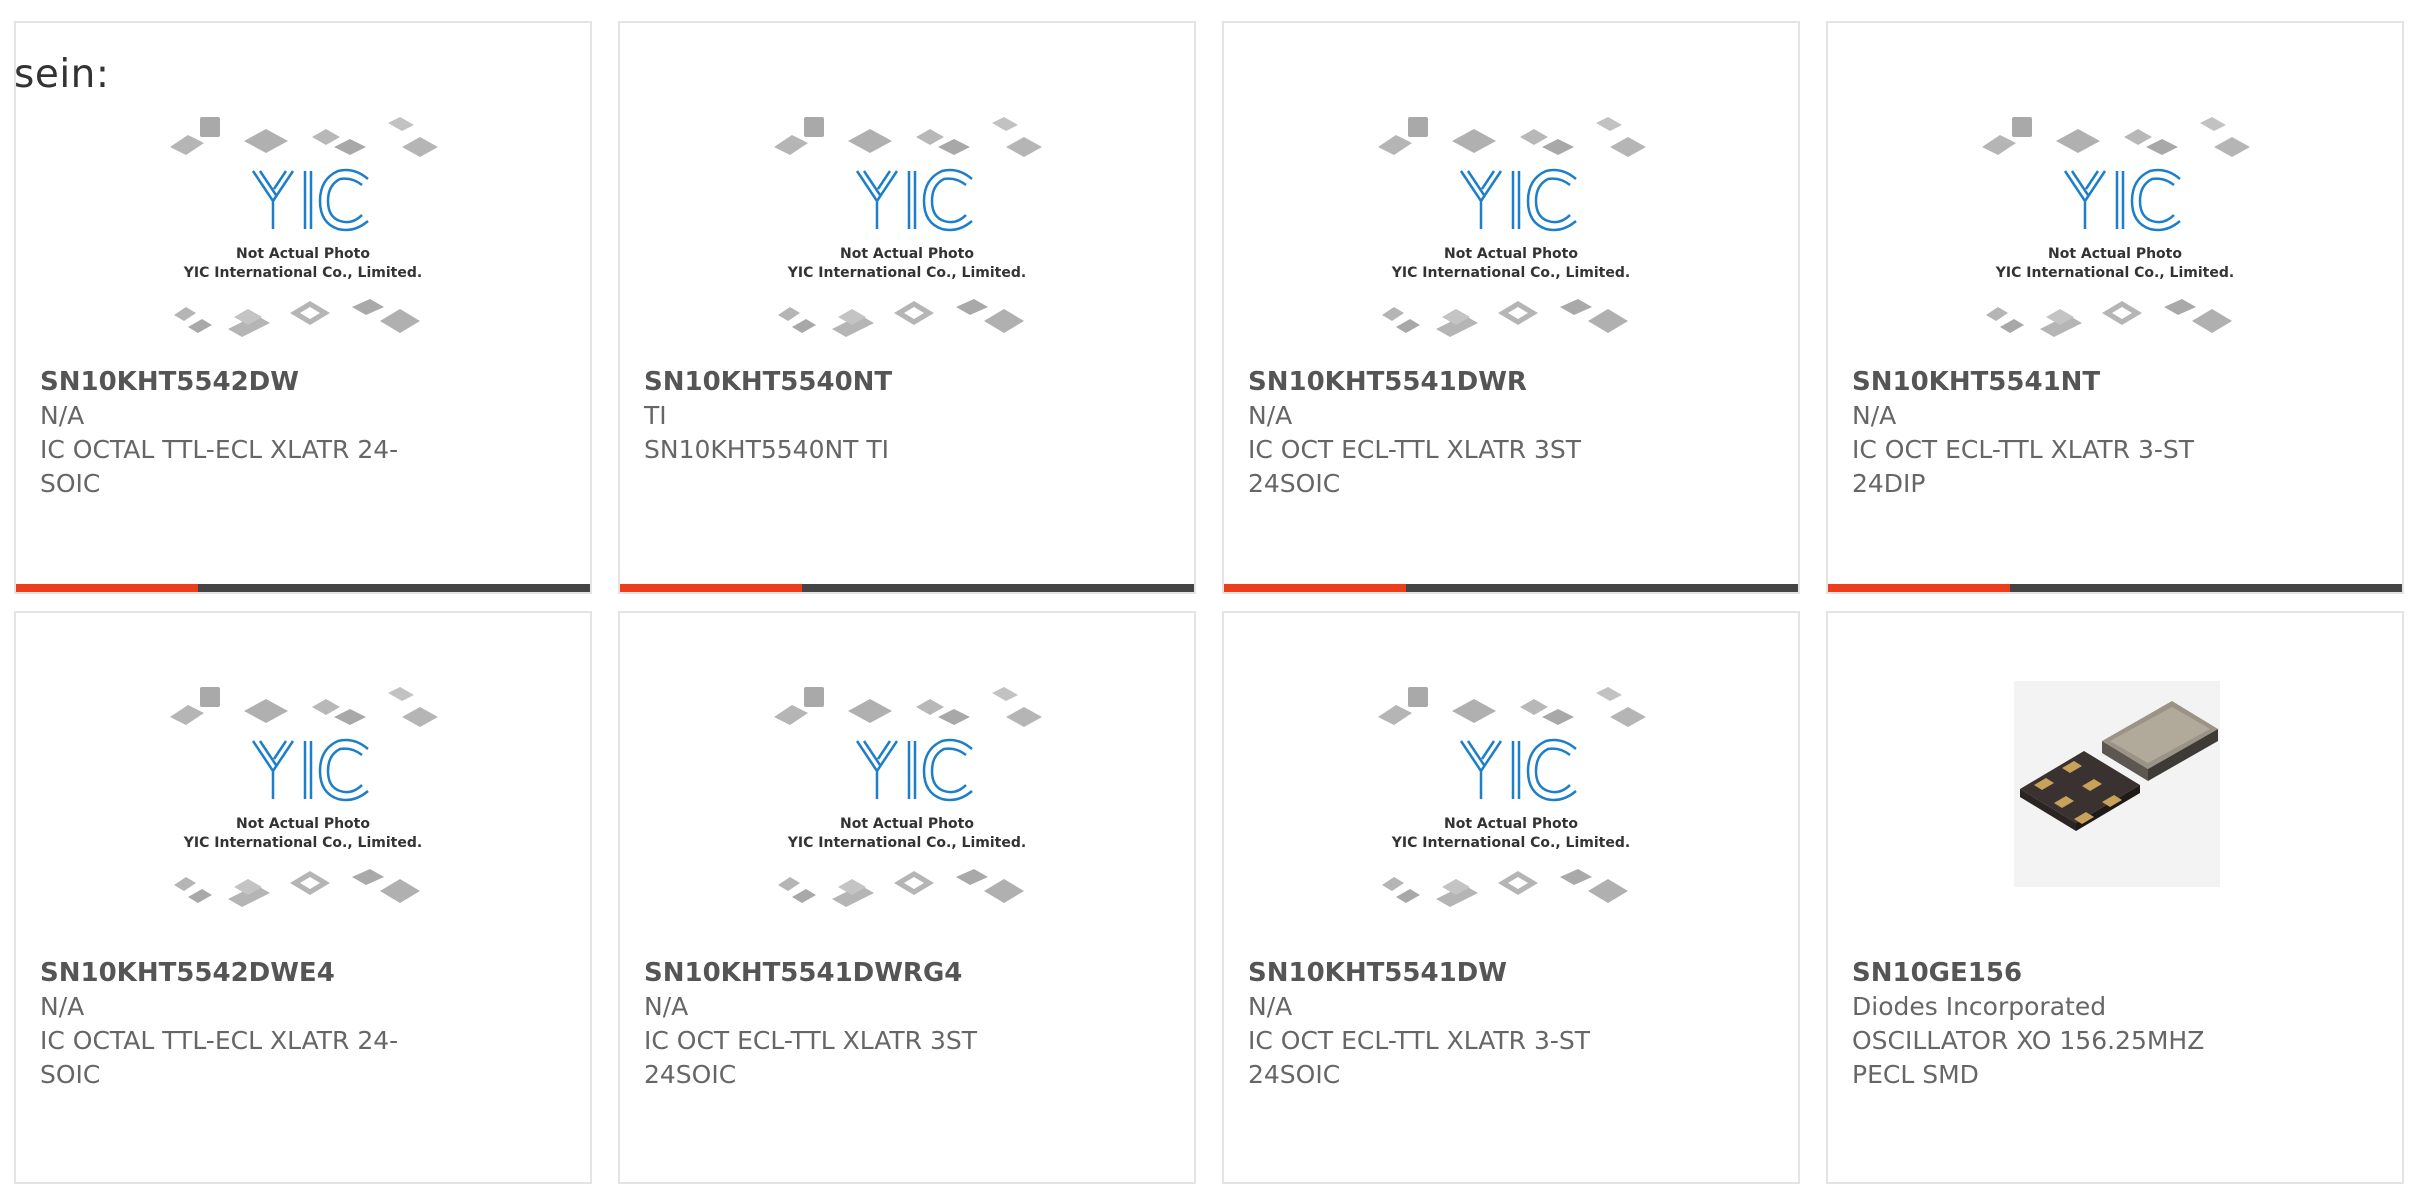 The image size is (2412, 1184). I want to click on intro-text: sein:, so click(62, 74).